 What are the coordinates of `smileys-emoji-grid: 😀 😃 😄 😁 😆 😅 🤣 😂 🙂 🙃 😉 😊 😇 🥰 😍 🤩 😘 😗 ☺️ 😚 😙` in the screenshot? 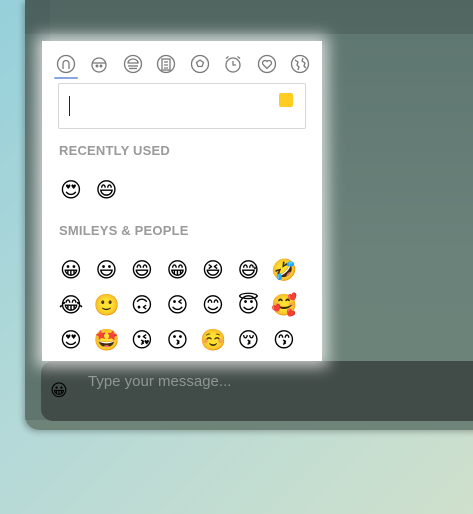 It's located at (182, 305).